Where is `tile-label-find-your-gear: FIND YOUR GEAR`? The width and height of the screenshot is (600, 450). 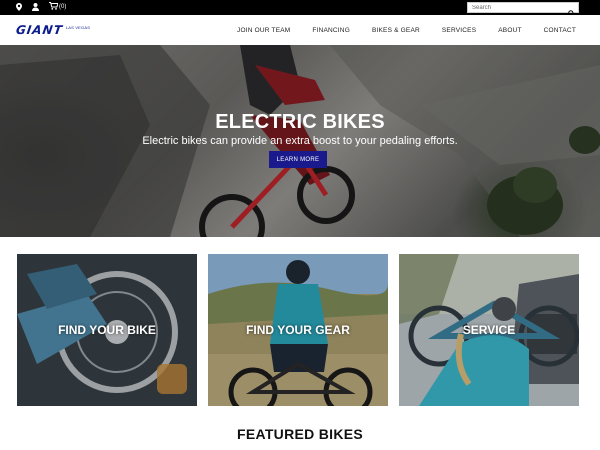 tile-label-find-your-gear: FIND YOUR GEAR is located at coordinates (298, 330).